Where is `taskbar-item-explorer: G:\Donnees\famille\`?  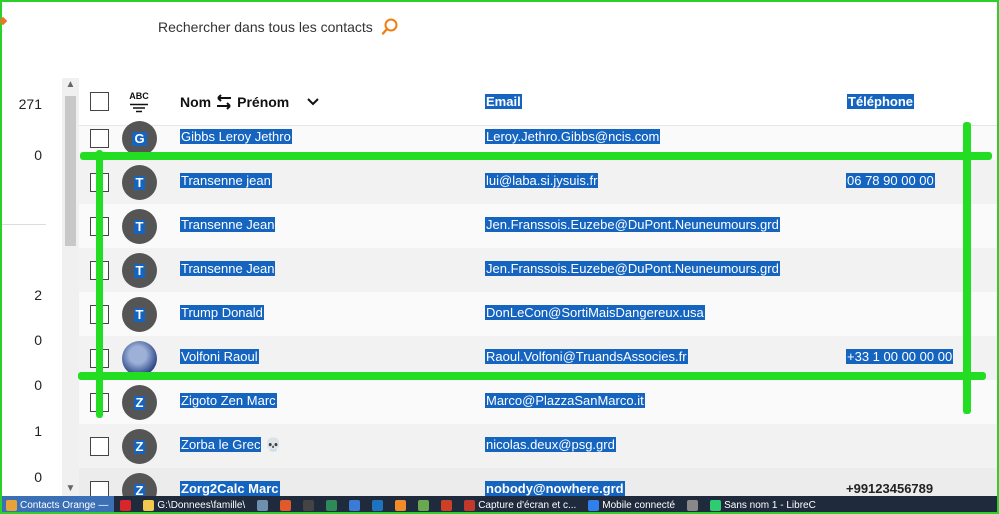
taskbar-item-explorer: G:\Donnees\famille\ is located at coordinates (194, 505).